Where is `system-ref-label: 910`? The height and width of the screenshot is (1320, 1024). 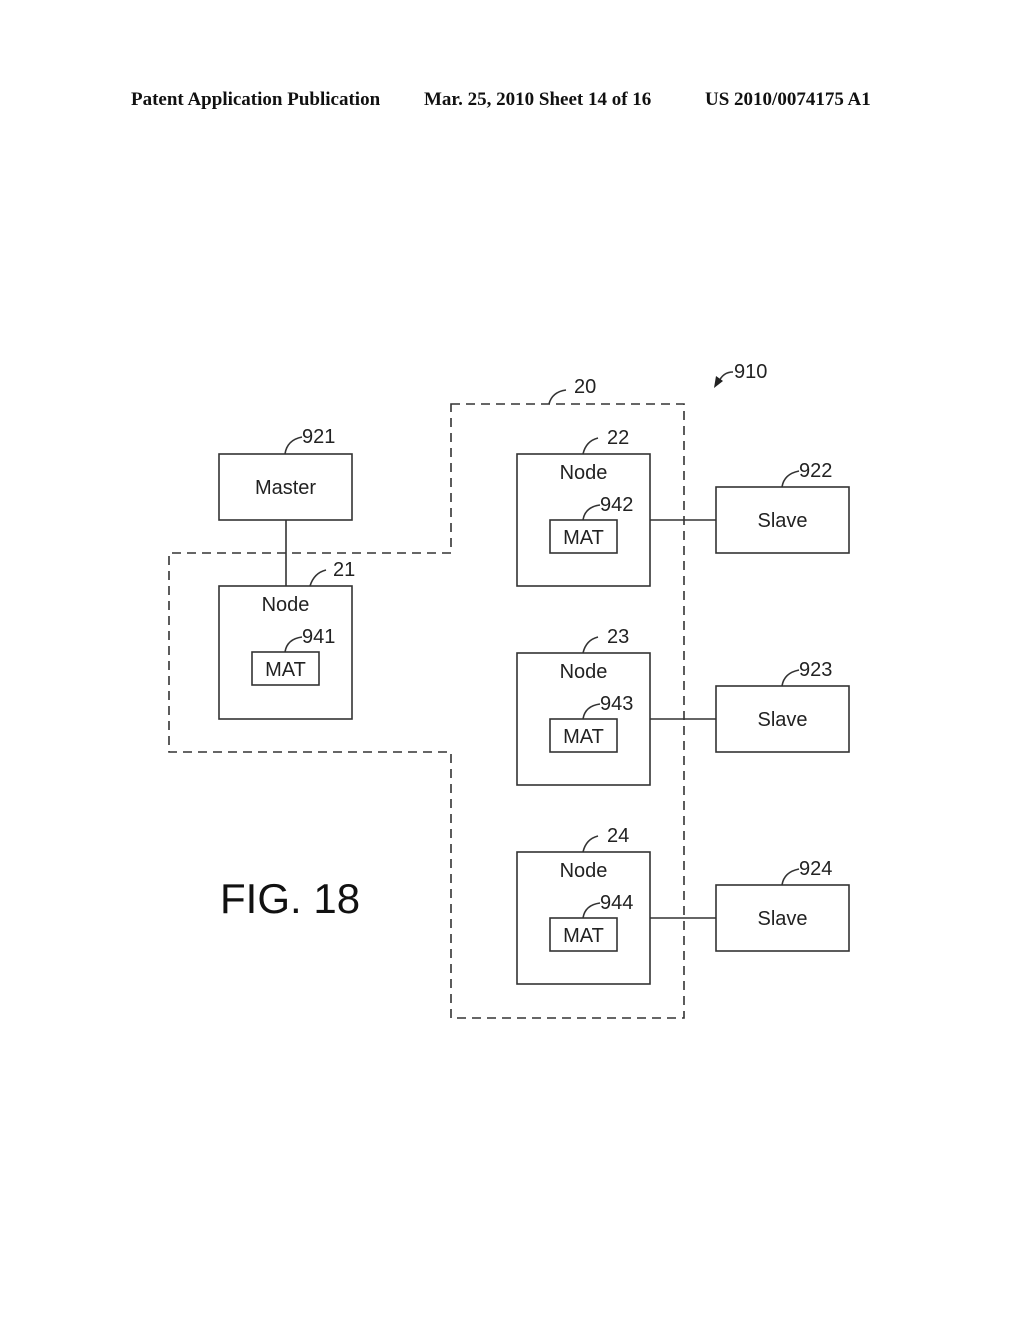 system-ref-label: 910 is located at coordinates (750, 372).